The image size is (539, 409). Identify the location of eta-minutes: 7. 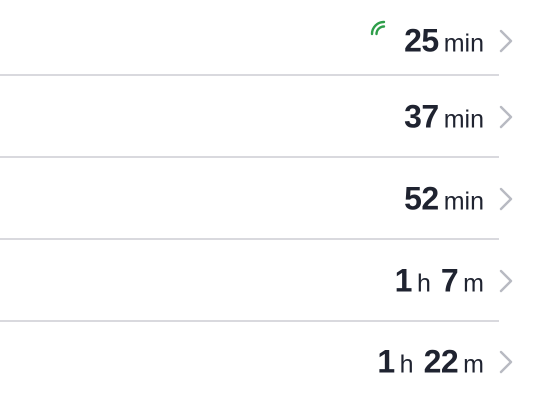
(449, 280).